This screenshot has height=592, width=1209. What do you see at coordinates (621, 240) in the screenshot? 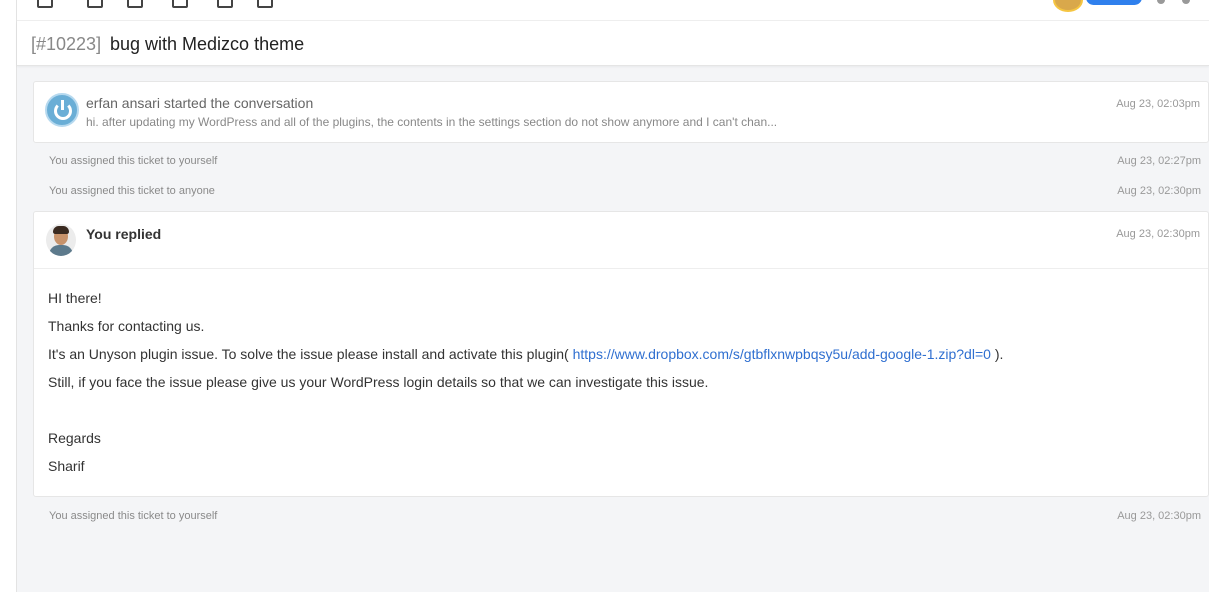
I see `reply-header: You replied Aug 23, 02:30pm` at bounding box center [621, 240].